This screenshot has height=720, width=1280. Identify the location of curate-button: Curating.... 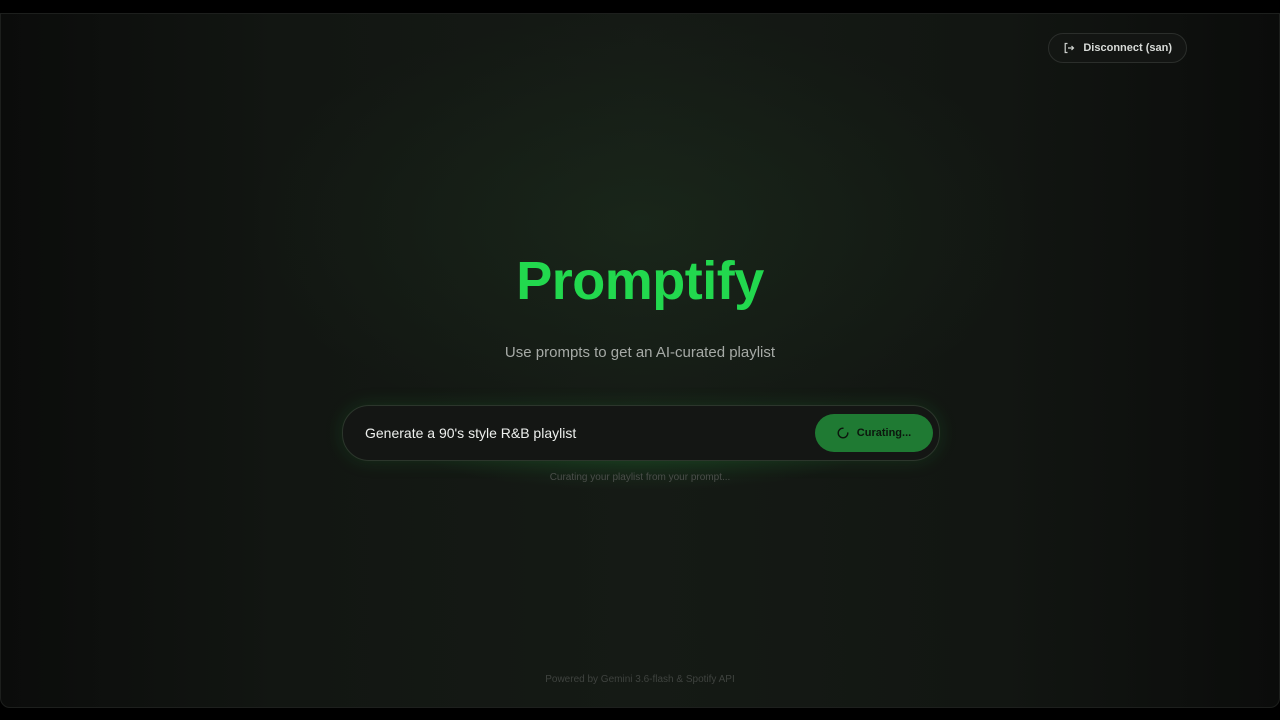
(874, 433).